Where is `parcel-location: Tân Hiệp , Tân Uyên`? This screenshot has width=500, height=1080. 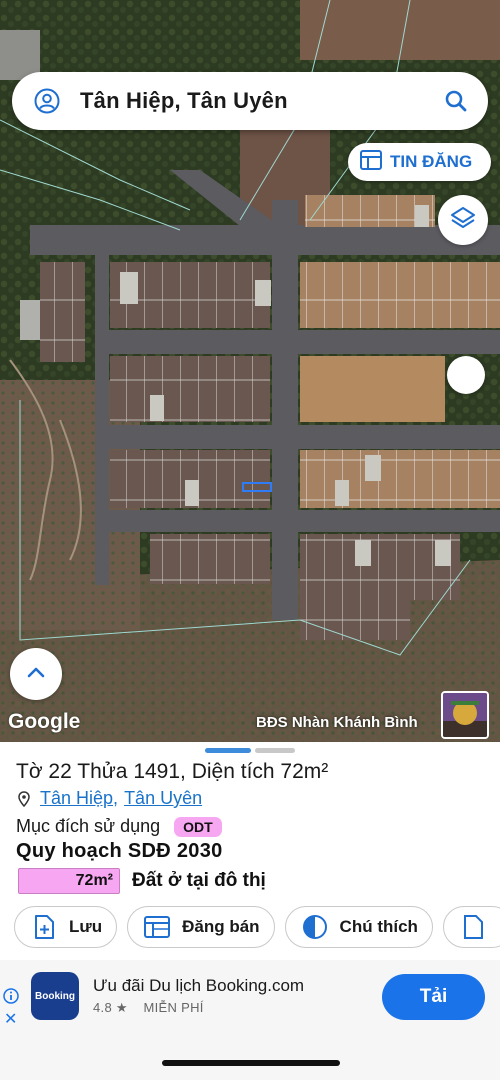
parcel-location: Tân Hiệp , Tân Uyên is located at coordinates (110, 798).